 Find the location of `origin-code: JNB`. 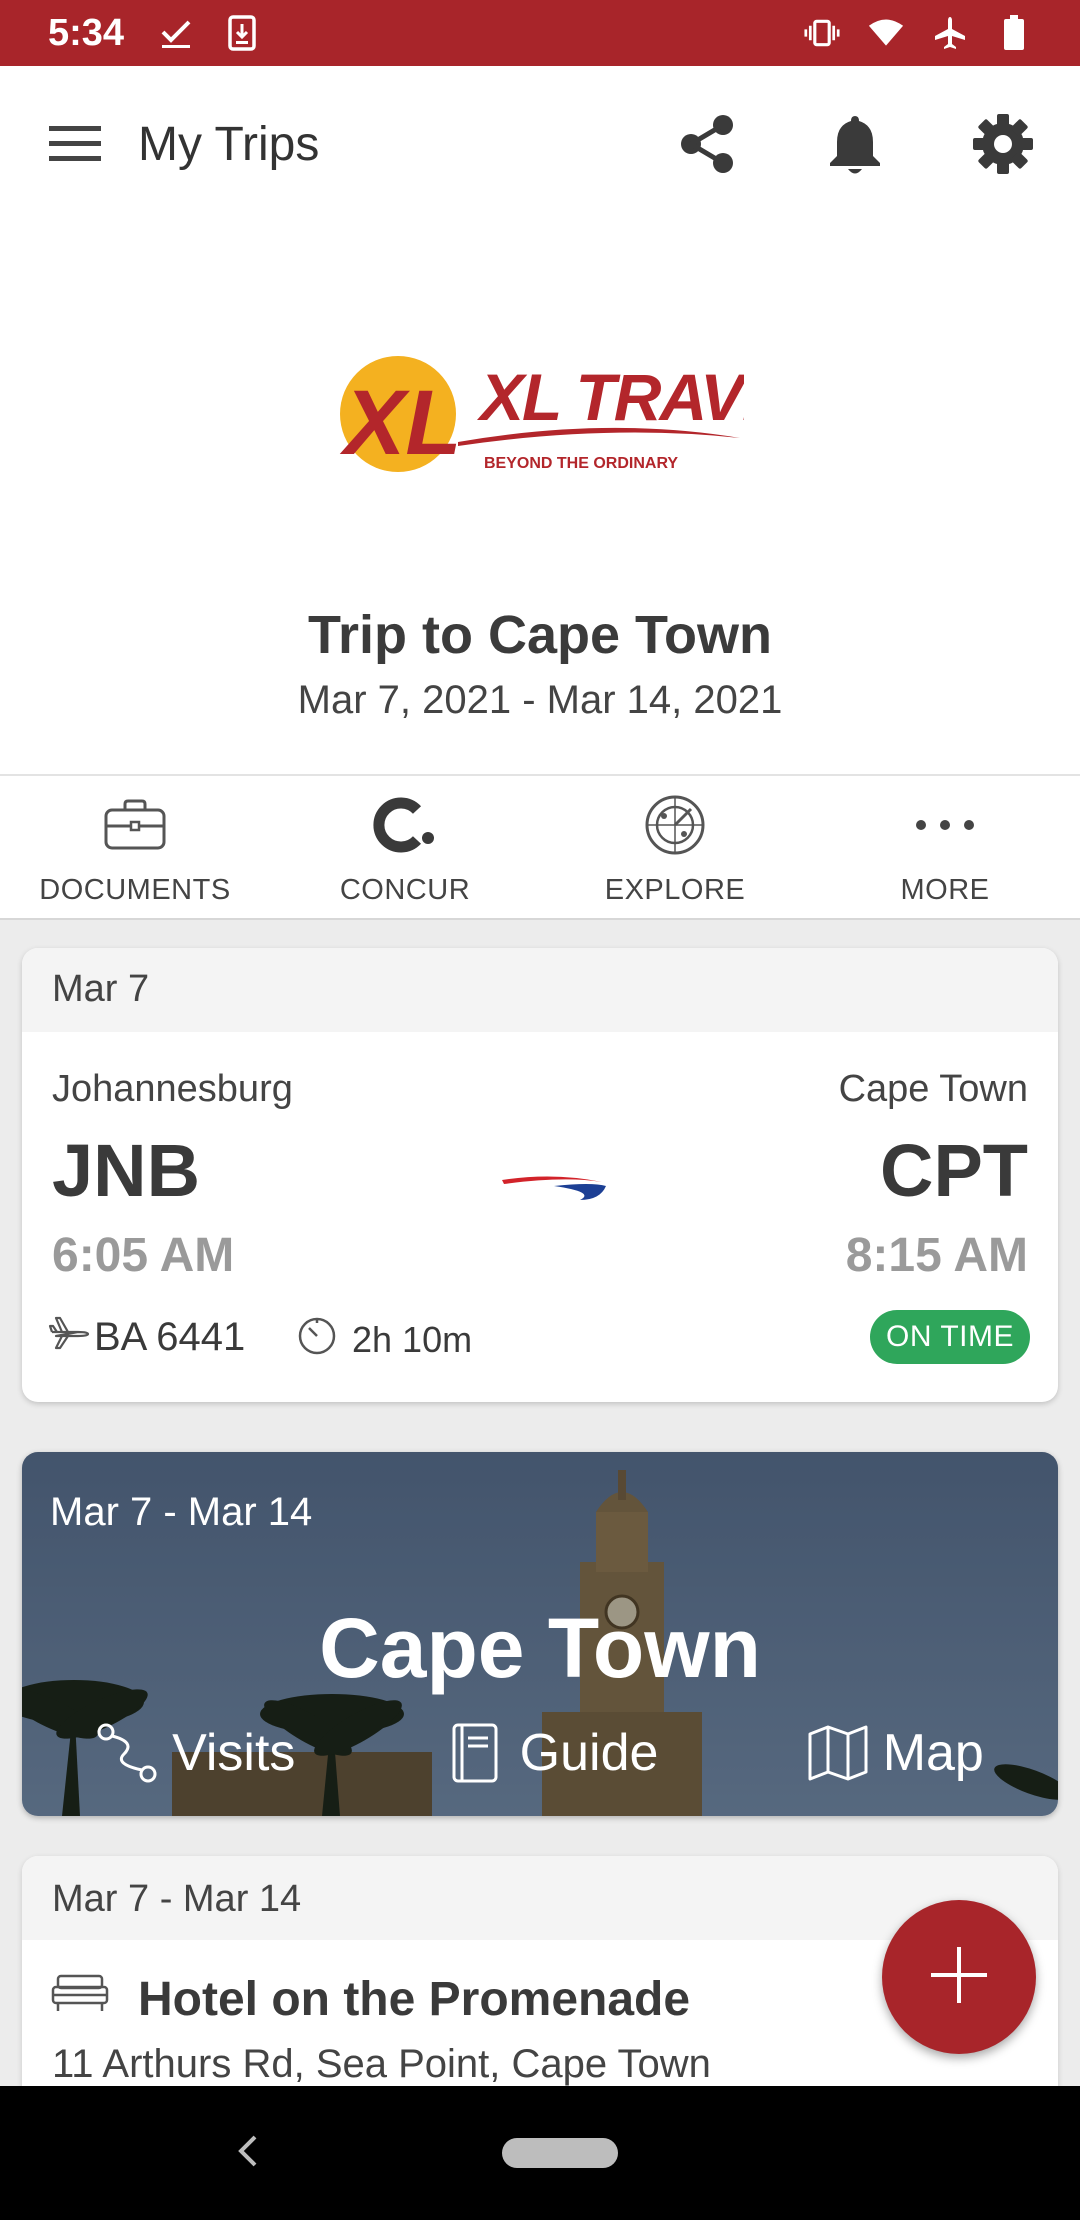

origin-code: JNB is located at coordinates (126, 1170).